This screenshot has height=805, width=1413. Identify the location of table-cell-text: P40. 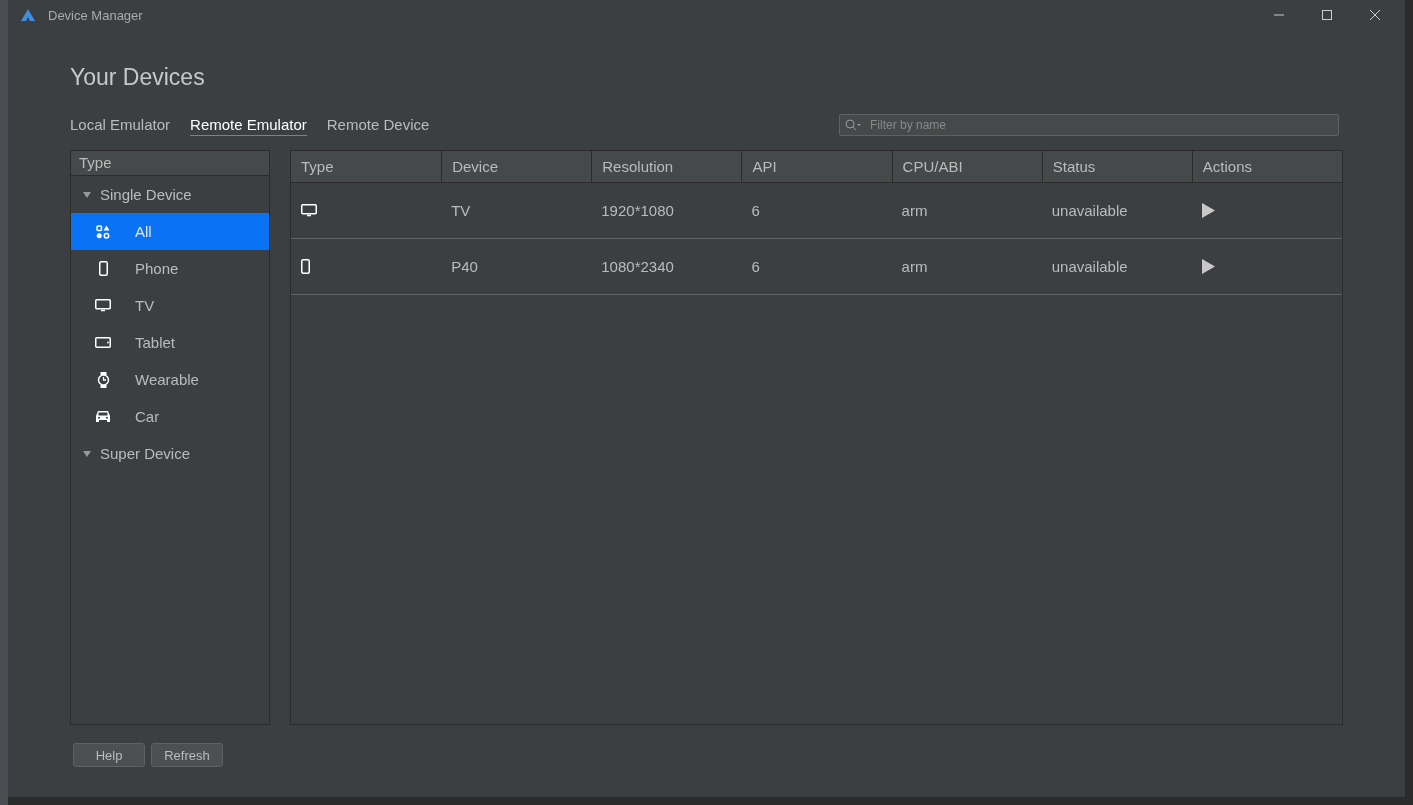
(464, 266).